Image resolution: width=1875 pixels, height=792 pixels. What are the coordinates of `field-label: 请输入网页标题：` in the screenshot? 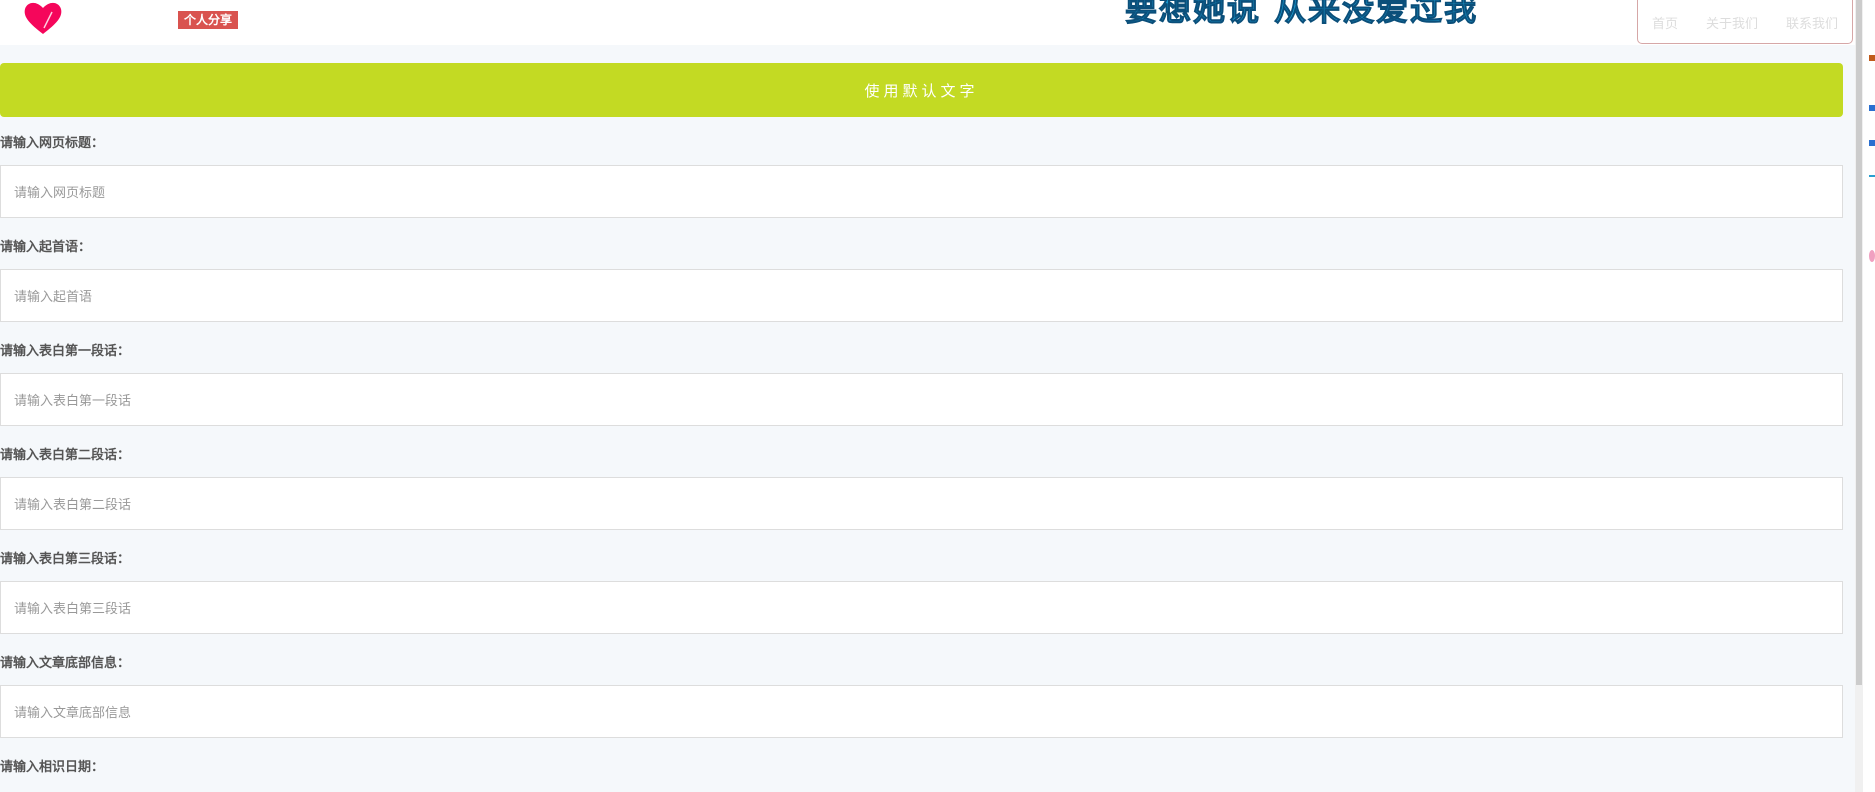 It's located at (52, 143).